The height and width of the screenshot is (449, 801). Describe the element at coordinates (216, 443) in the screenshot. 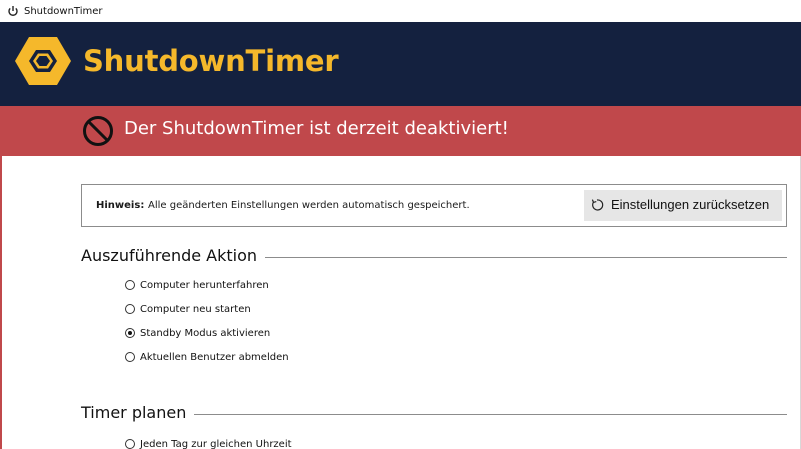

I see `radio-label: Jeden Tag zur gleichen Uhrzeit` at that location.